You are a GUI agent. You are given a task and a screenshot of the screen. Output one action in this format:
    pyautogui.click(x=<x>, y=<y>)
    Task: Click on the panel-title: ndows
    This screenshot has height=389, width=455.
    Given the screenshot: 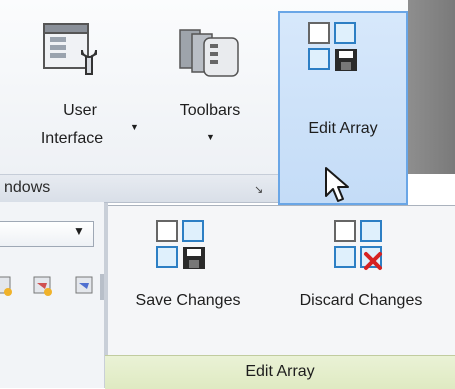 What is the action you would take?
    pyautogui.click(x=27, y=187)
    